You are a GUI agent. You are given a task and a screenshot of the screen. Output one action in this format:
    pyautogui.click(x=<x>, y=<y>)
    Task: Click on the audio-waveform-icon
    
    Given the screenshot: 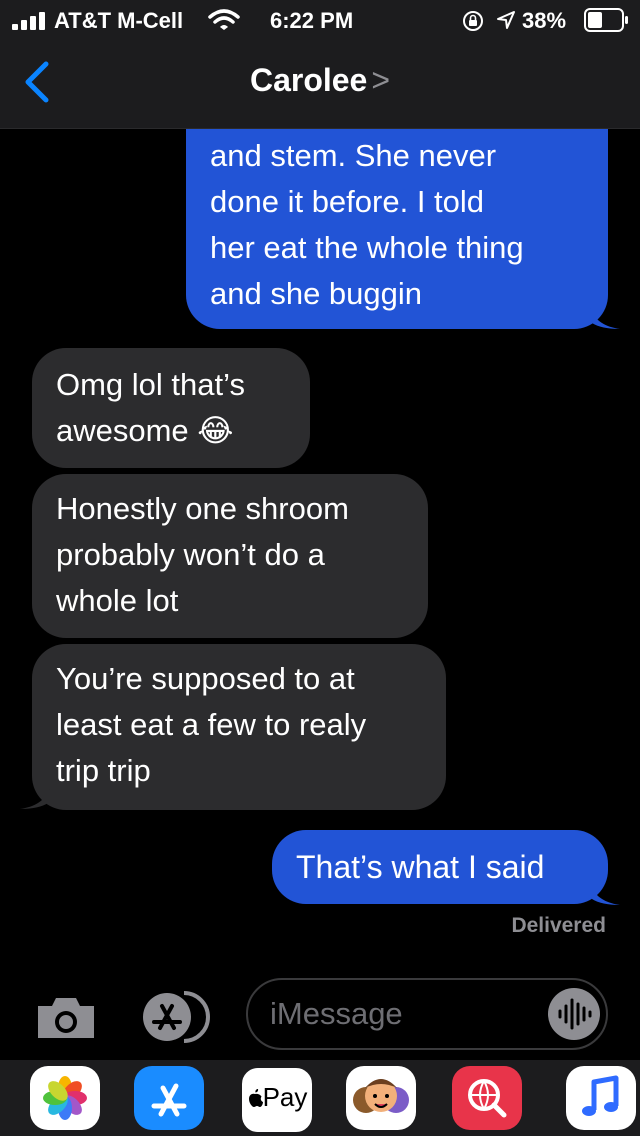 What is the action you would take?
    pyautogui.click(x=574, y=1014)
    